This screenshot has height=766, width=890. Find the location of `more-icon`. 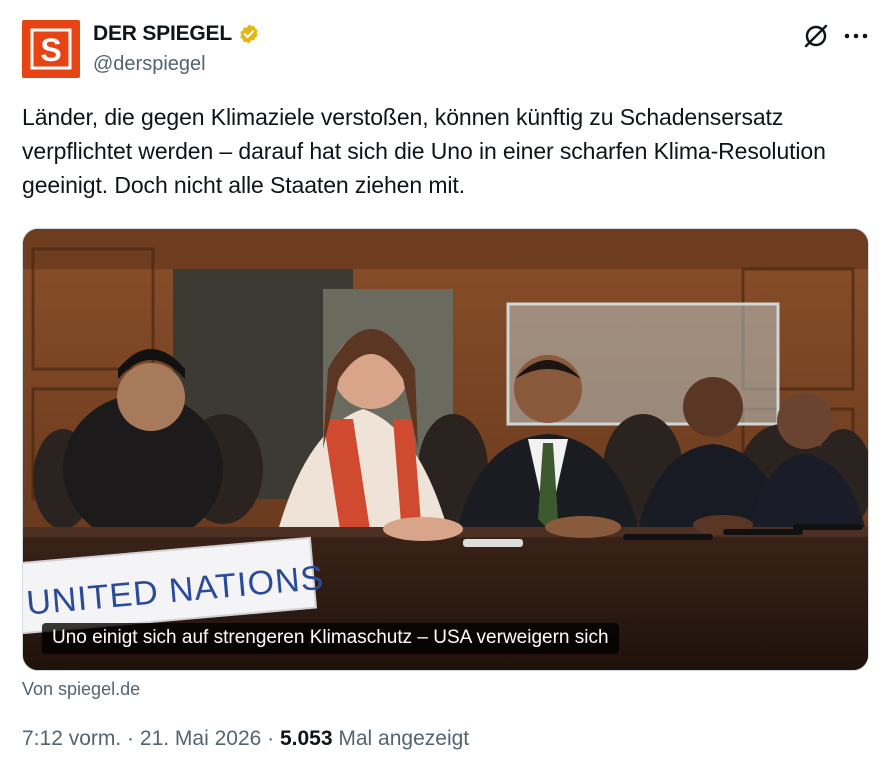

more-icon is located at coordinates (856, 36).